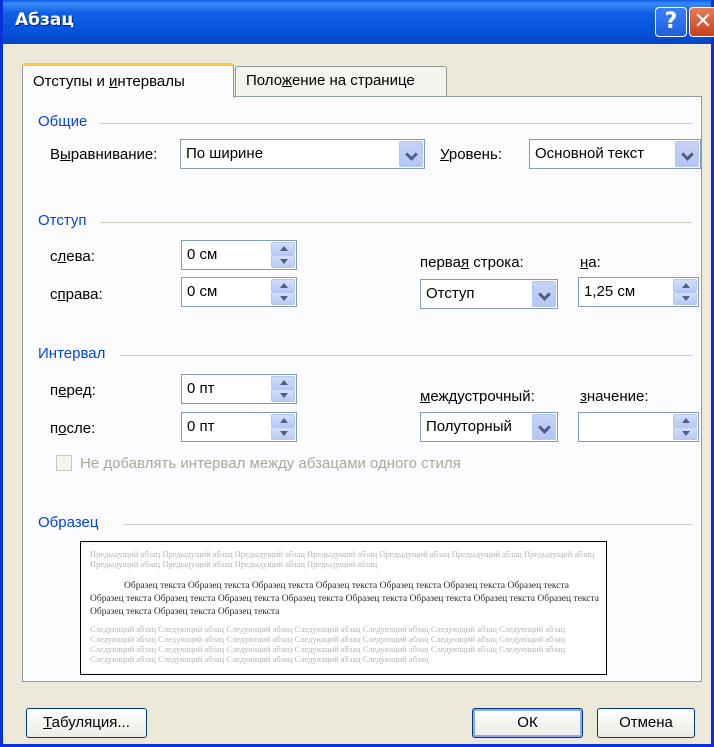 This screenshot has width=714, height=747. What do you see at coordinates (614, 396) in the screenshot?
I see `spacing-at-label: значение:` at bounding box center [614, 396].